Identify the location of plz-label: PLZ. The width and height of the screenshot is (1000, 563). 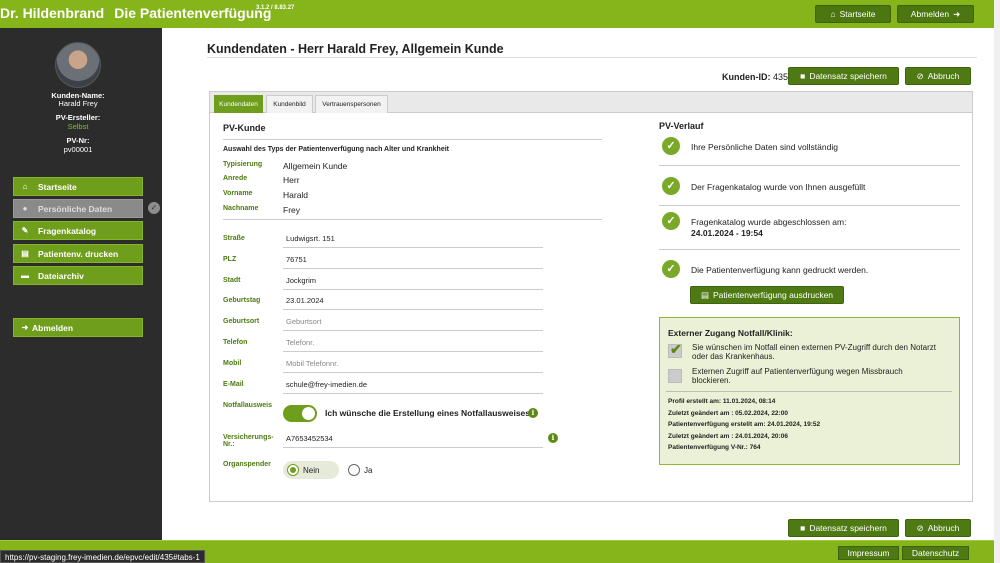
(230, 259).